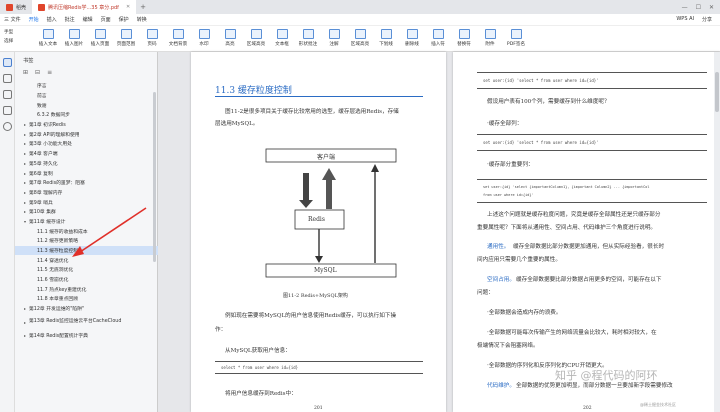  Describe the element at coordinates (86, 270) in the screenshot. I see `bookmark-item: 11.5 无底洞优化` at that location.